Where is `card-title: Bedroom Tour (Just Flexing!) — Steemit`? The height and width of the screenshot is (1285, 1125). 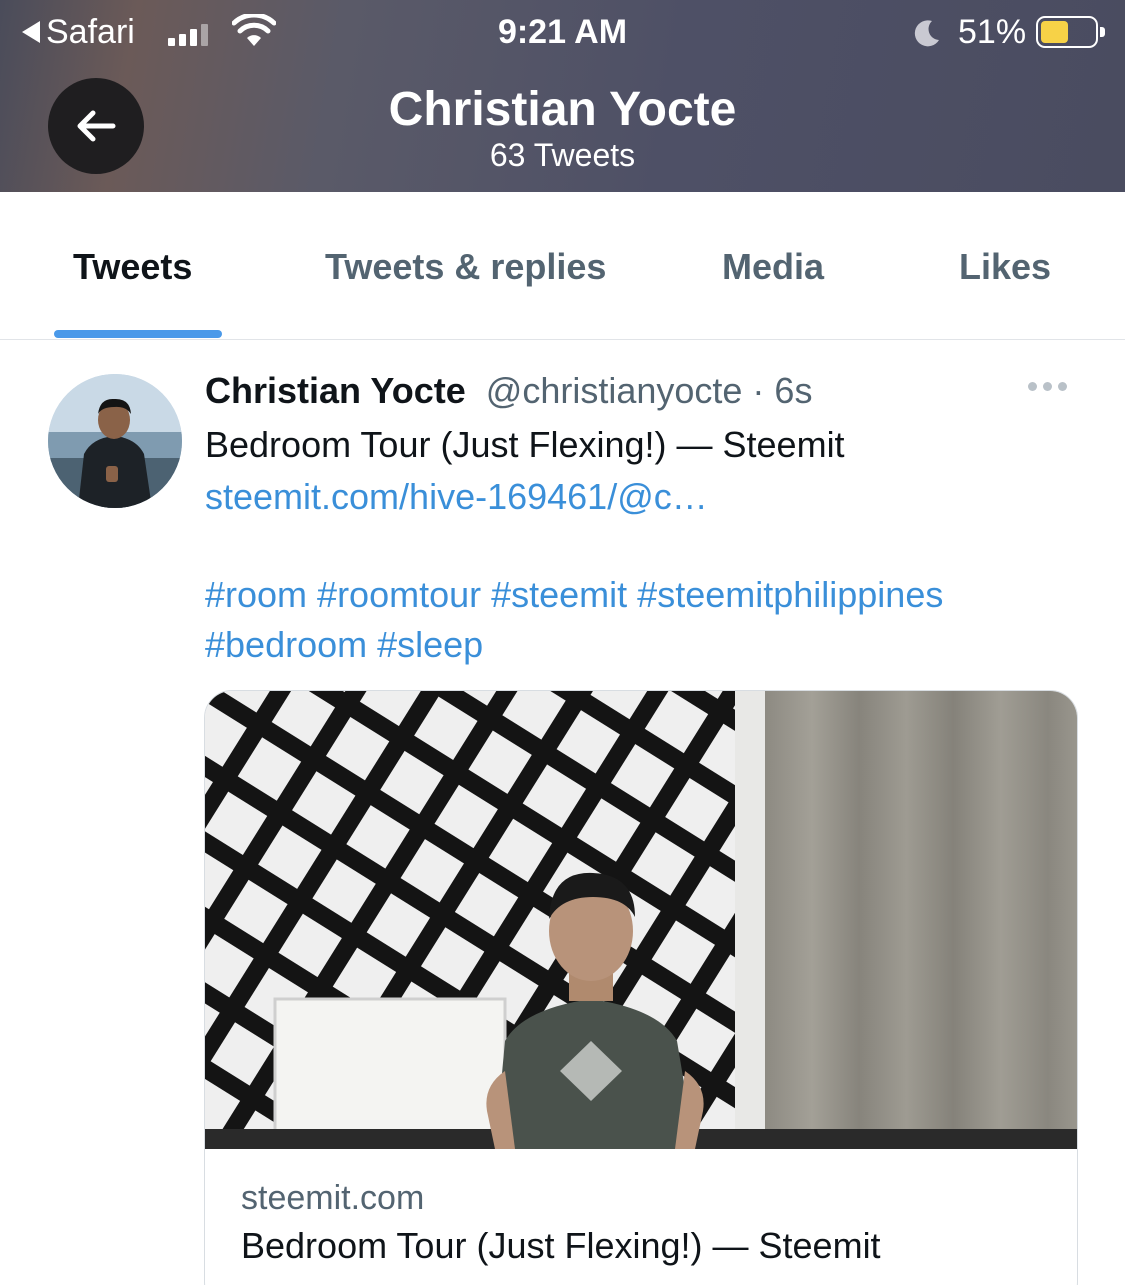 card-title: Bedroom Tour (Just Flexing!) — Steemit is located at coordinates (561, 1245).